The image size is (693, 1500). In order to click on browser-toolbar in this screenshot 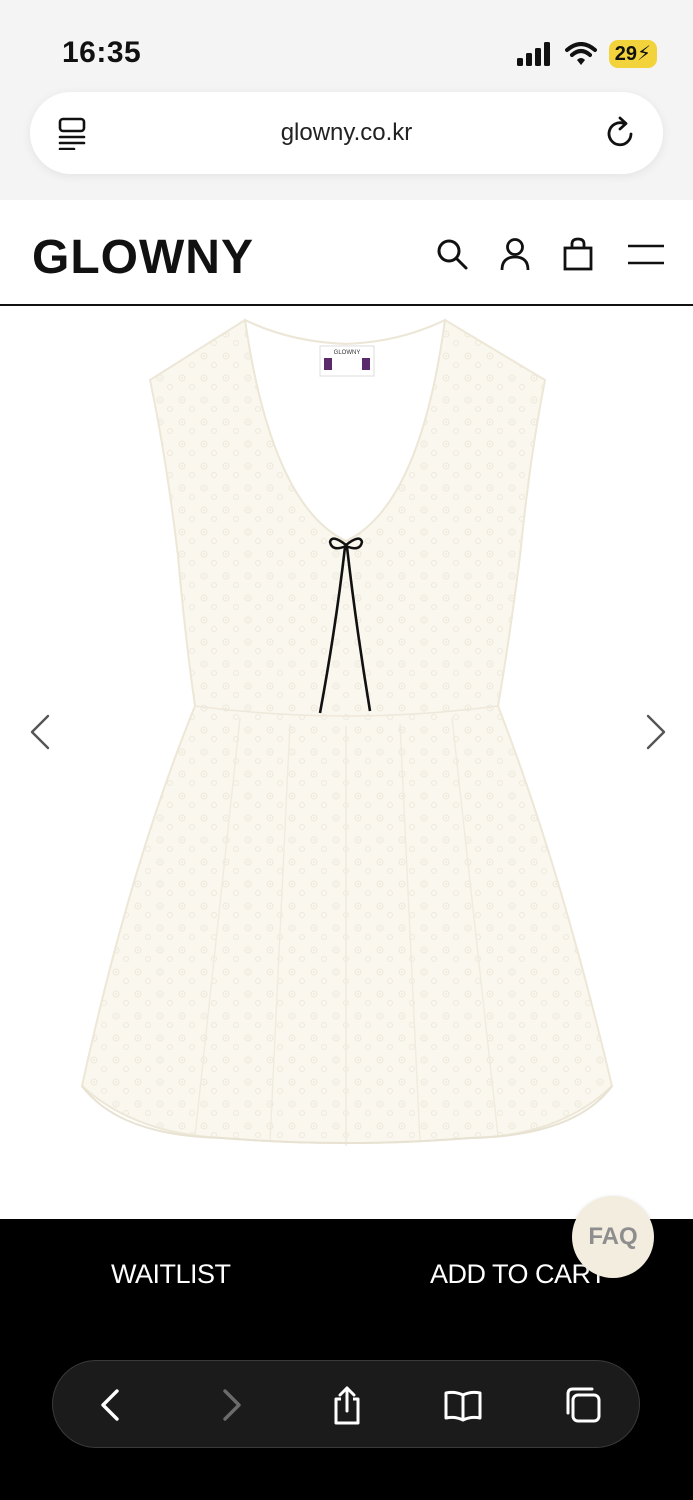, I will do `click(346, 1404)`.